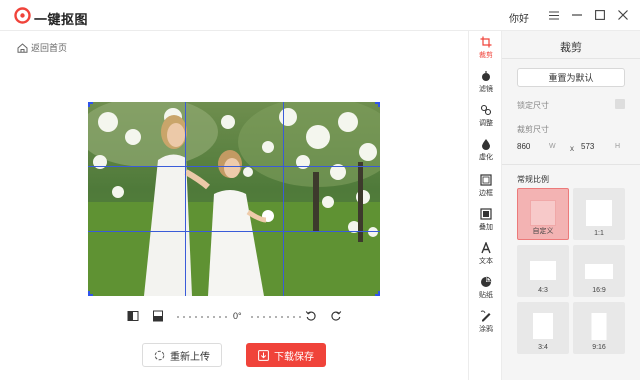 The width and height of the screenshot is (640, 380). I want to click on minimize-icon, so click(577, 15).